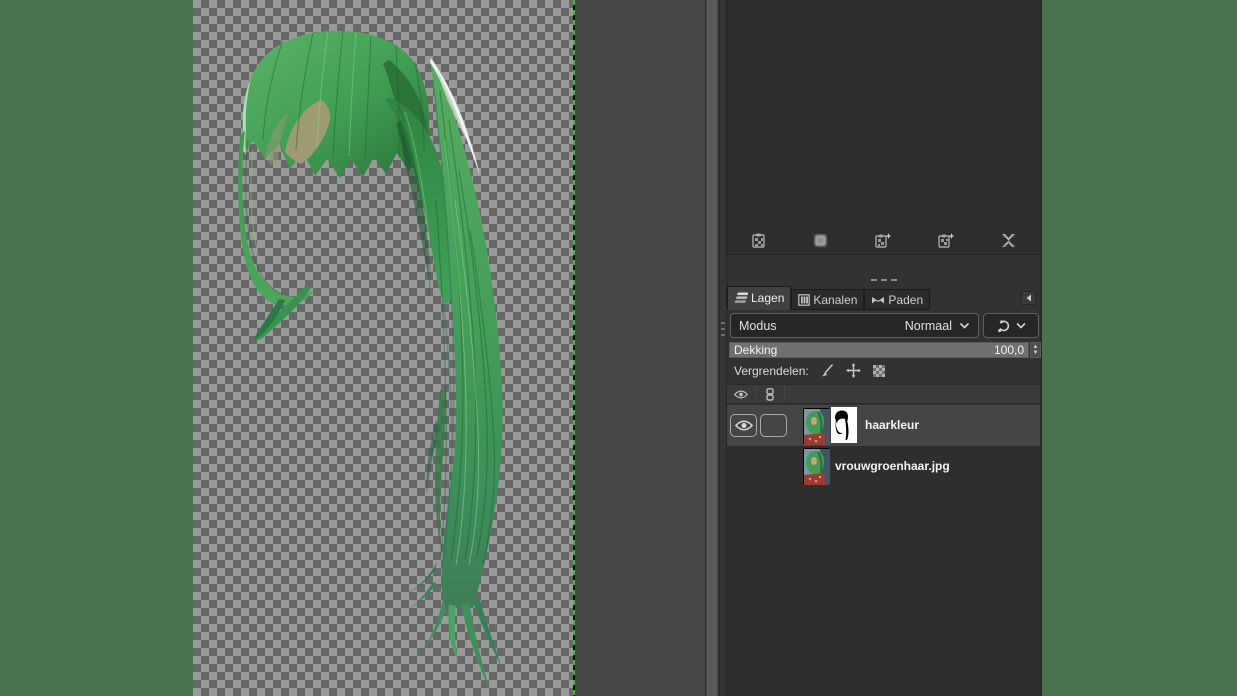 The image size is (1237, 696). Describe the element at coordinates (768, 298) in the screenshot. I see `tab-lagen-label: Lagen` at that location.